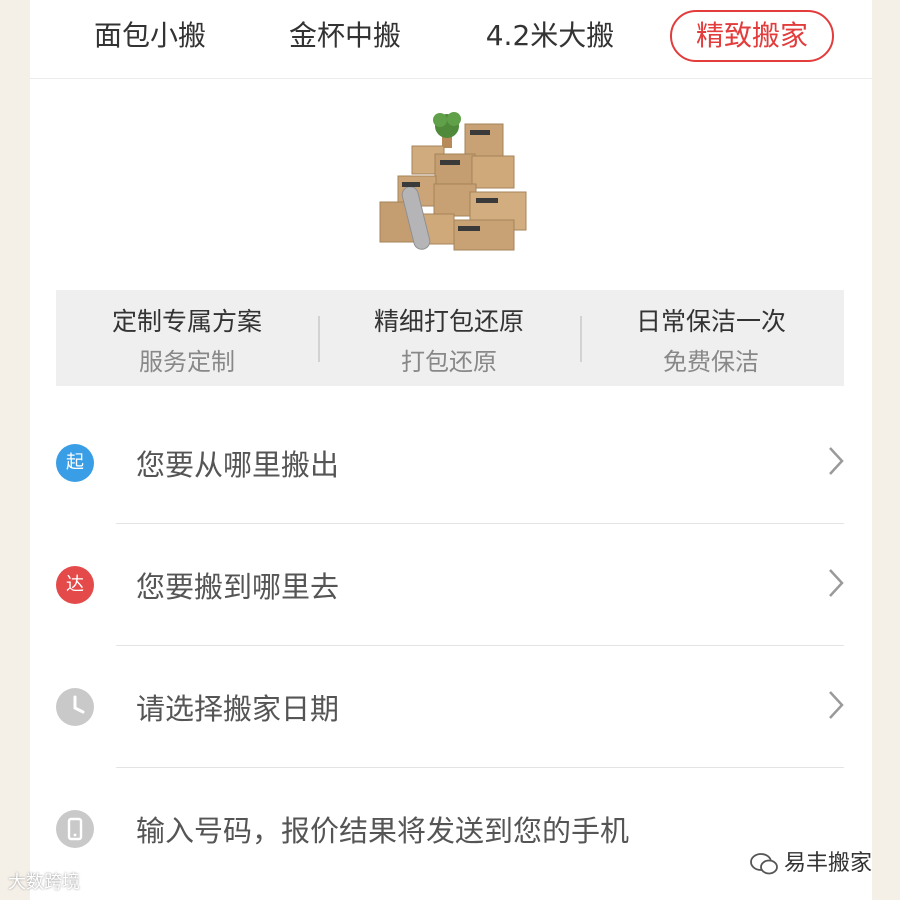 The image size is (900, 900). What do you see at coordinates (451, 39) in the screenshot?
I see `service-tabs: 面包小搬 金杯中搬 4.2米大搬 精致搬家` at bounding box center [451, 39].